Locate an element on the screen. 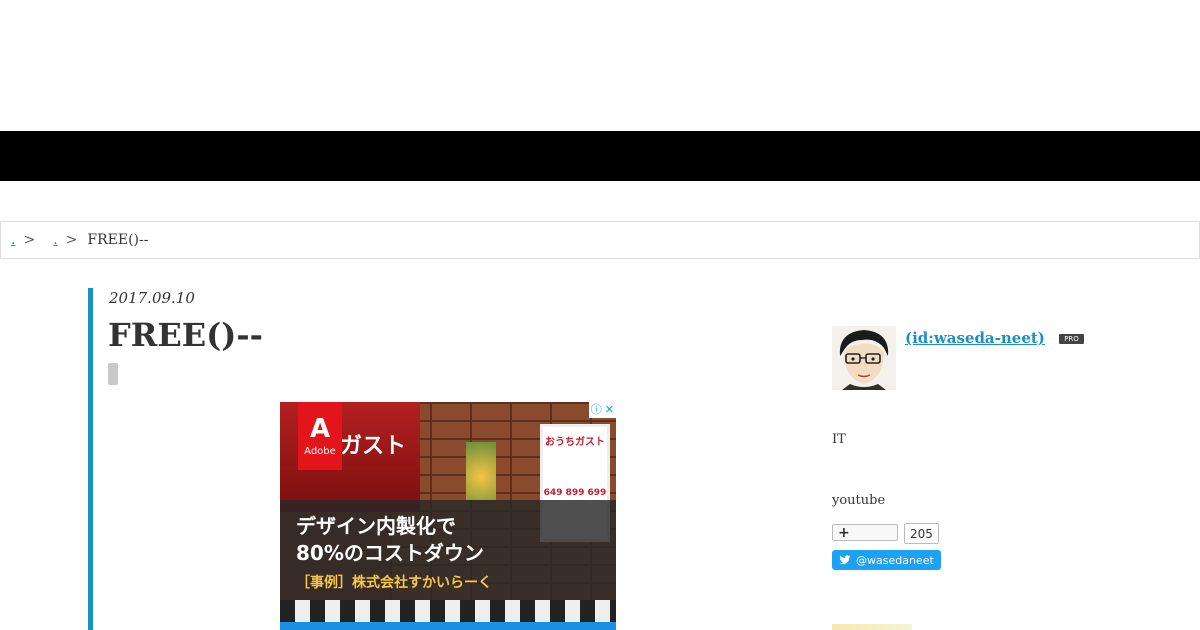 This screenshot has height=630, width=1200. twitter-handle: @wasedaneet is located at coordinates (895, 560).